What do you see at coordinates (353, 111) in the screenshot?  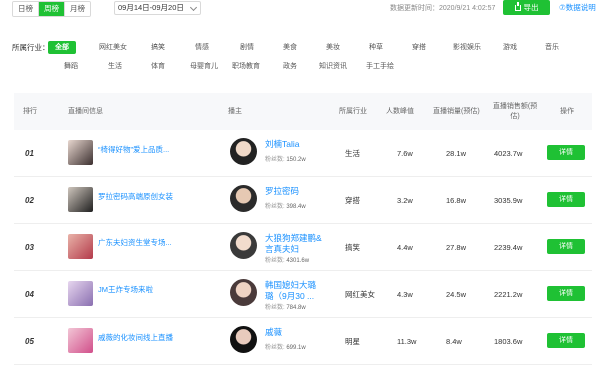 I see `header-industry: 所属行业` at bounding box center [353, 111].